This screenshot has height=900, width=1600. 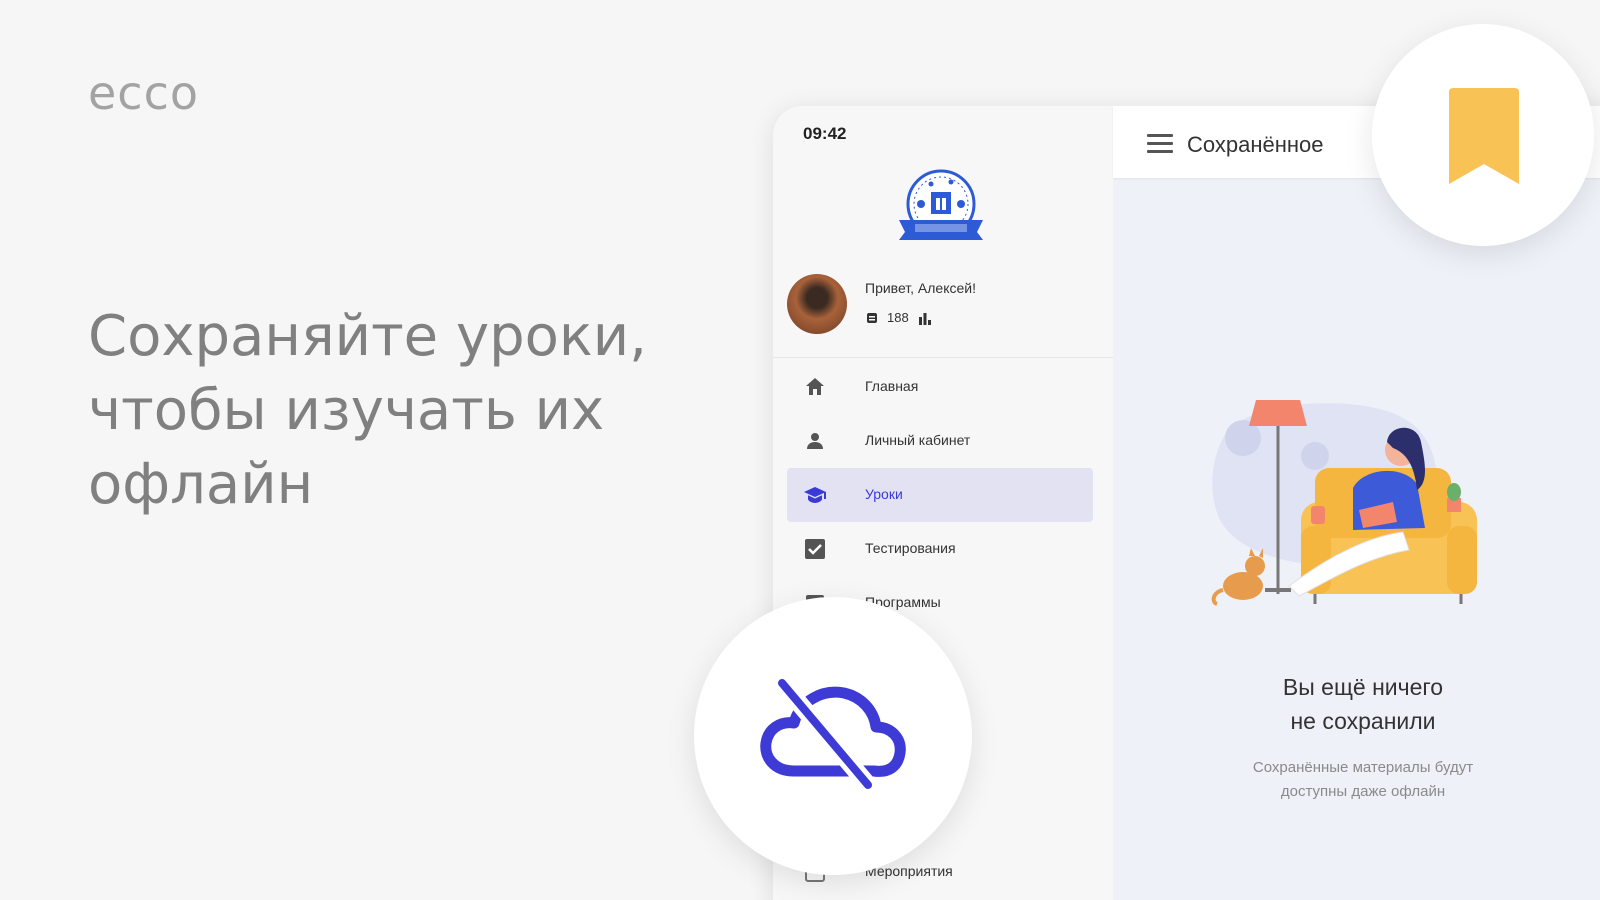 What do you see at coordinates (1356, 704) in the screenshot?
I see `empty-state-title: Вы ещё ничего не сохранили` at bounding box center [1356, 704].